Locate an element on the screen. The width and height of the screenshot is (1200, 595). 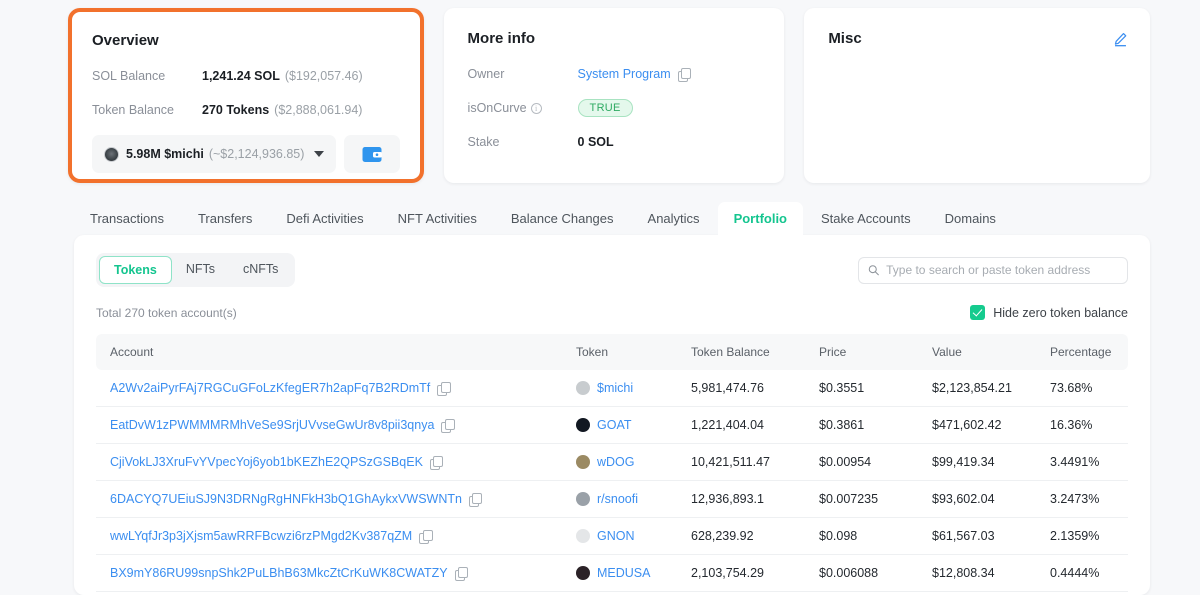
token-balance-row: Token Balance 270 Tokens ($2,888,061.94) is located at coordinates (246, 110).